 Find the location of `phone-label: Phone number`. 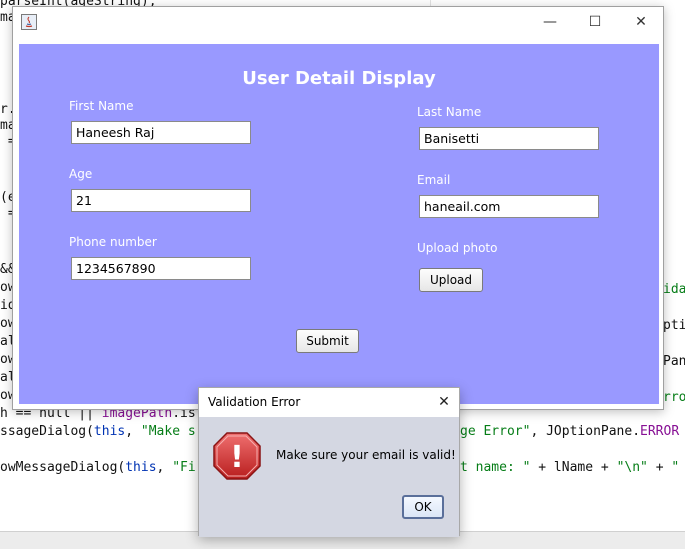

phone-label: Phone number is located at coordinates (113, 242).